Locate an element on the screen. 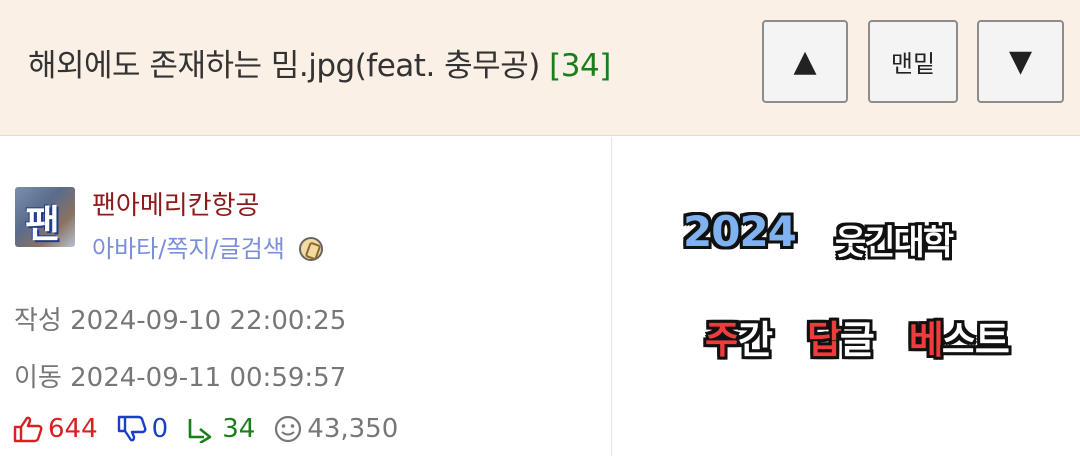  banner-char: 베 is located at coordinates (926, 340).